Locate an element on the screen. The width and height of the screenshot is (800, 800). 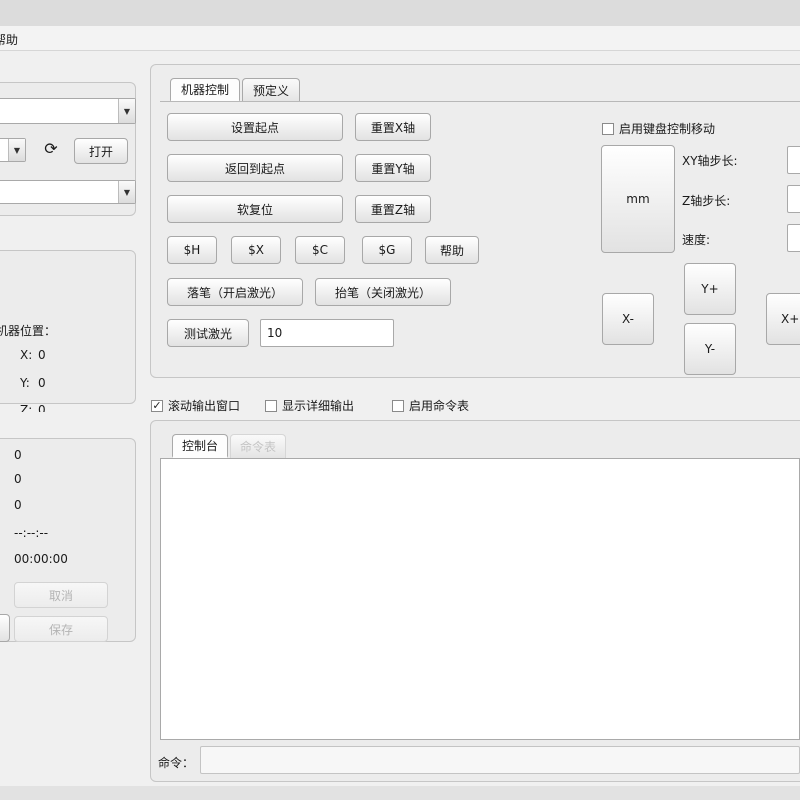
left-edge-button is located at coordinates (5, 628).